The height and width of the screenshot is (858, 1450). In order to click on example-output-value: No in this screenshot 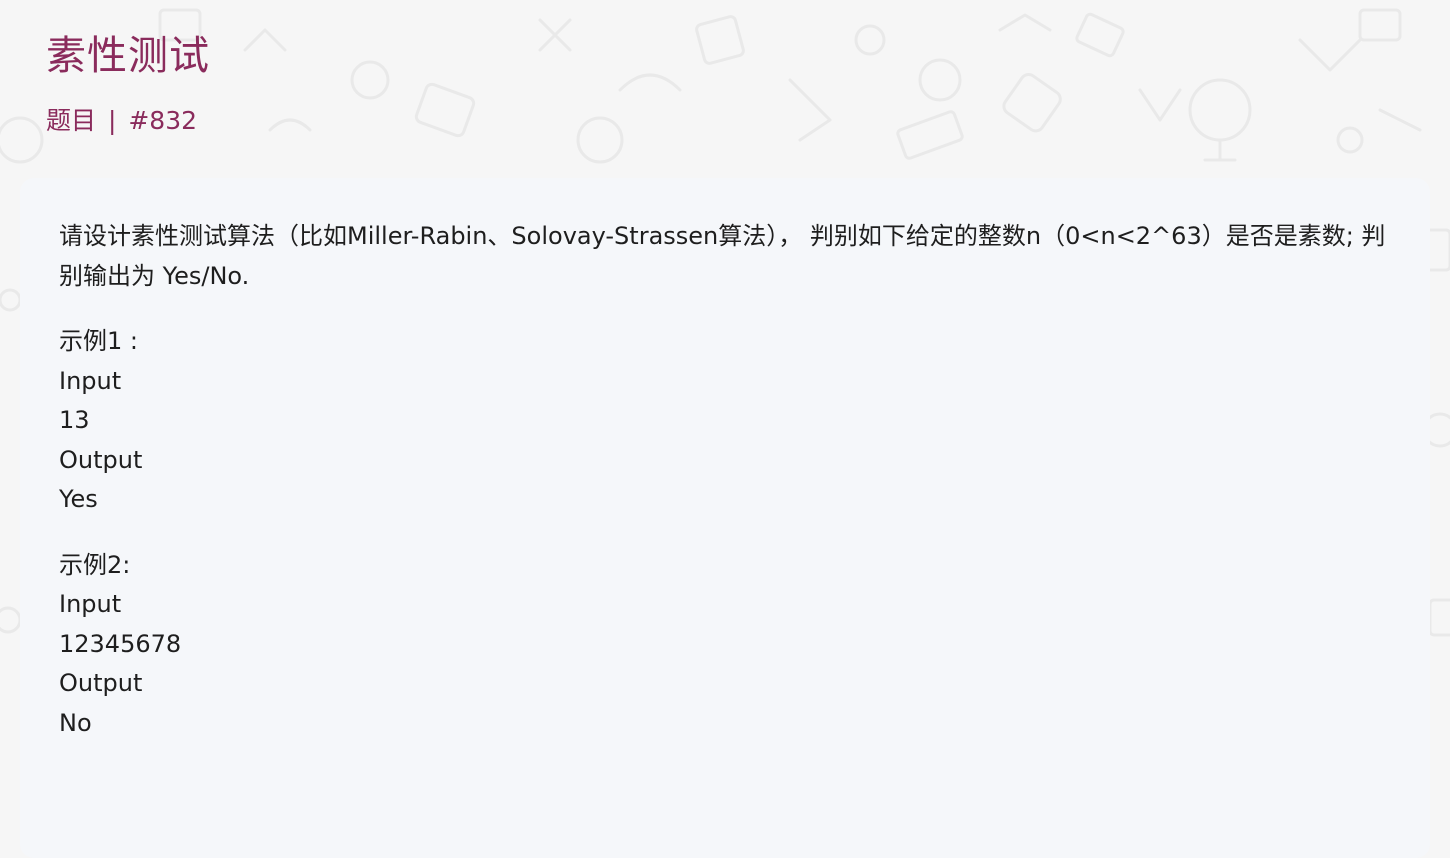, I will do `click(75, 722)`.